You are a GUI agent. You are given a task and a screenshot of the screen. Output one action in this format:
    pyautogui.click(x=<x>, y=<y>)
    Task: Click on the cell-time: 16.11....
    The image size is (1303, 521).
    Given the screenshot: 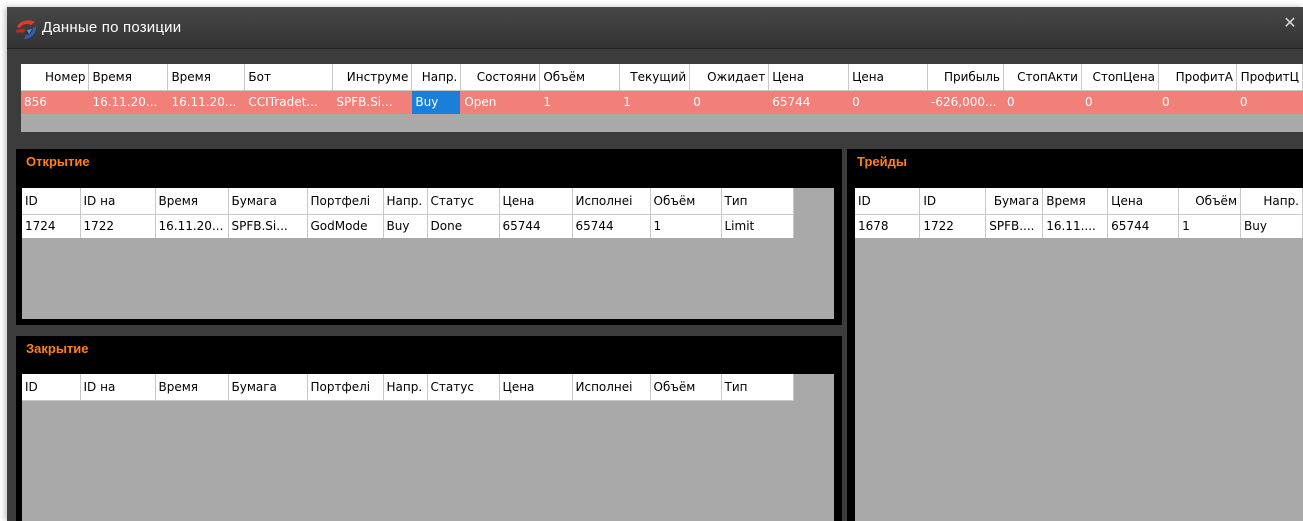 What is the action you would take?
    pyautogui.click(x=1075, y=226)
    